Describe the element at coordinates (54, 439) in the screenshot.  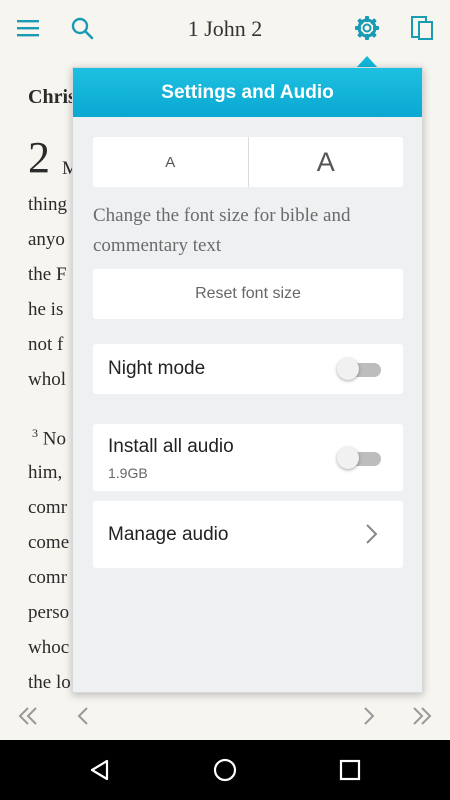
I see `text-line: No` at that location.